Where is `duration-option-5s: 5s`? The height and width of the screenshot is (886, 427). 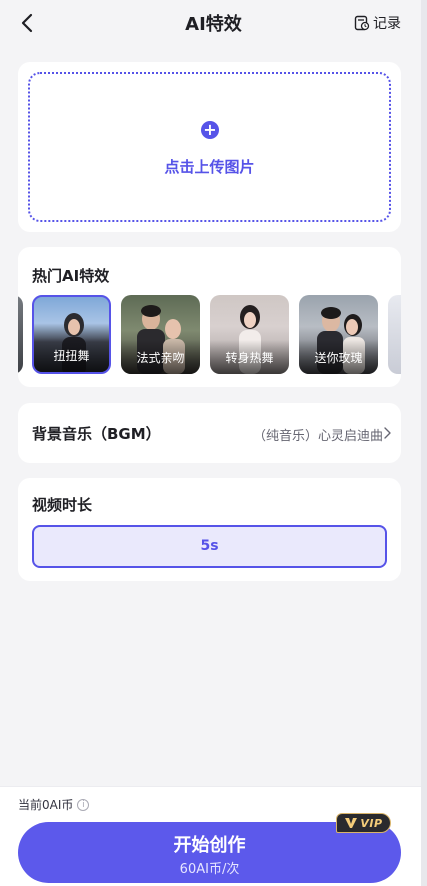 duration-option-5s: 5s is located at coordinates (209, 546).